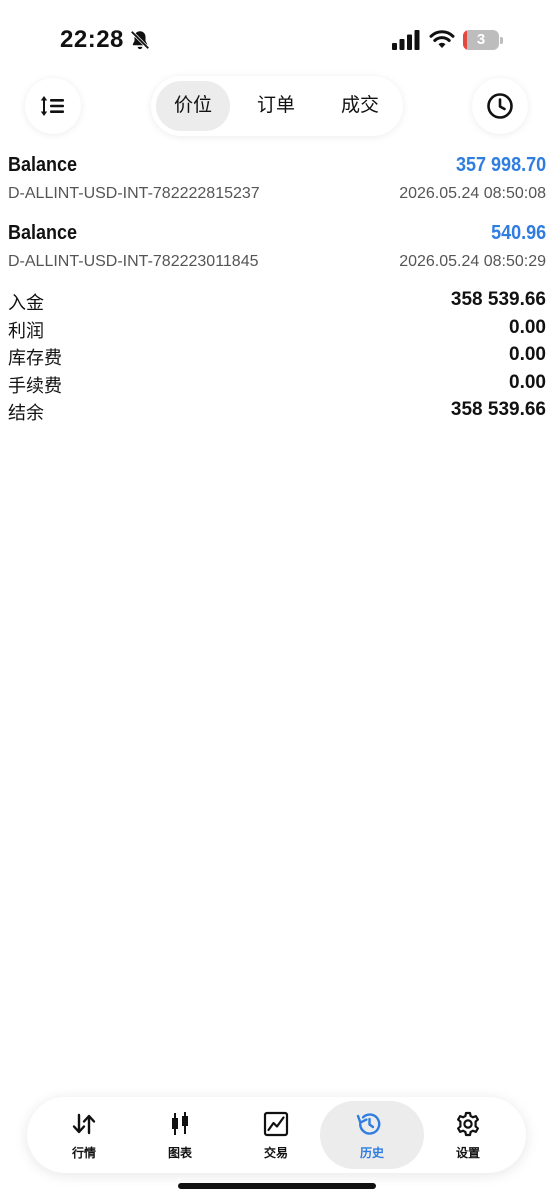  Describe the element at coordinates (518, 233) in the screenshot. I see `deal-amount: 540.96` at that location.